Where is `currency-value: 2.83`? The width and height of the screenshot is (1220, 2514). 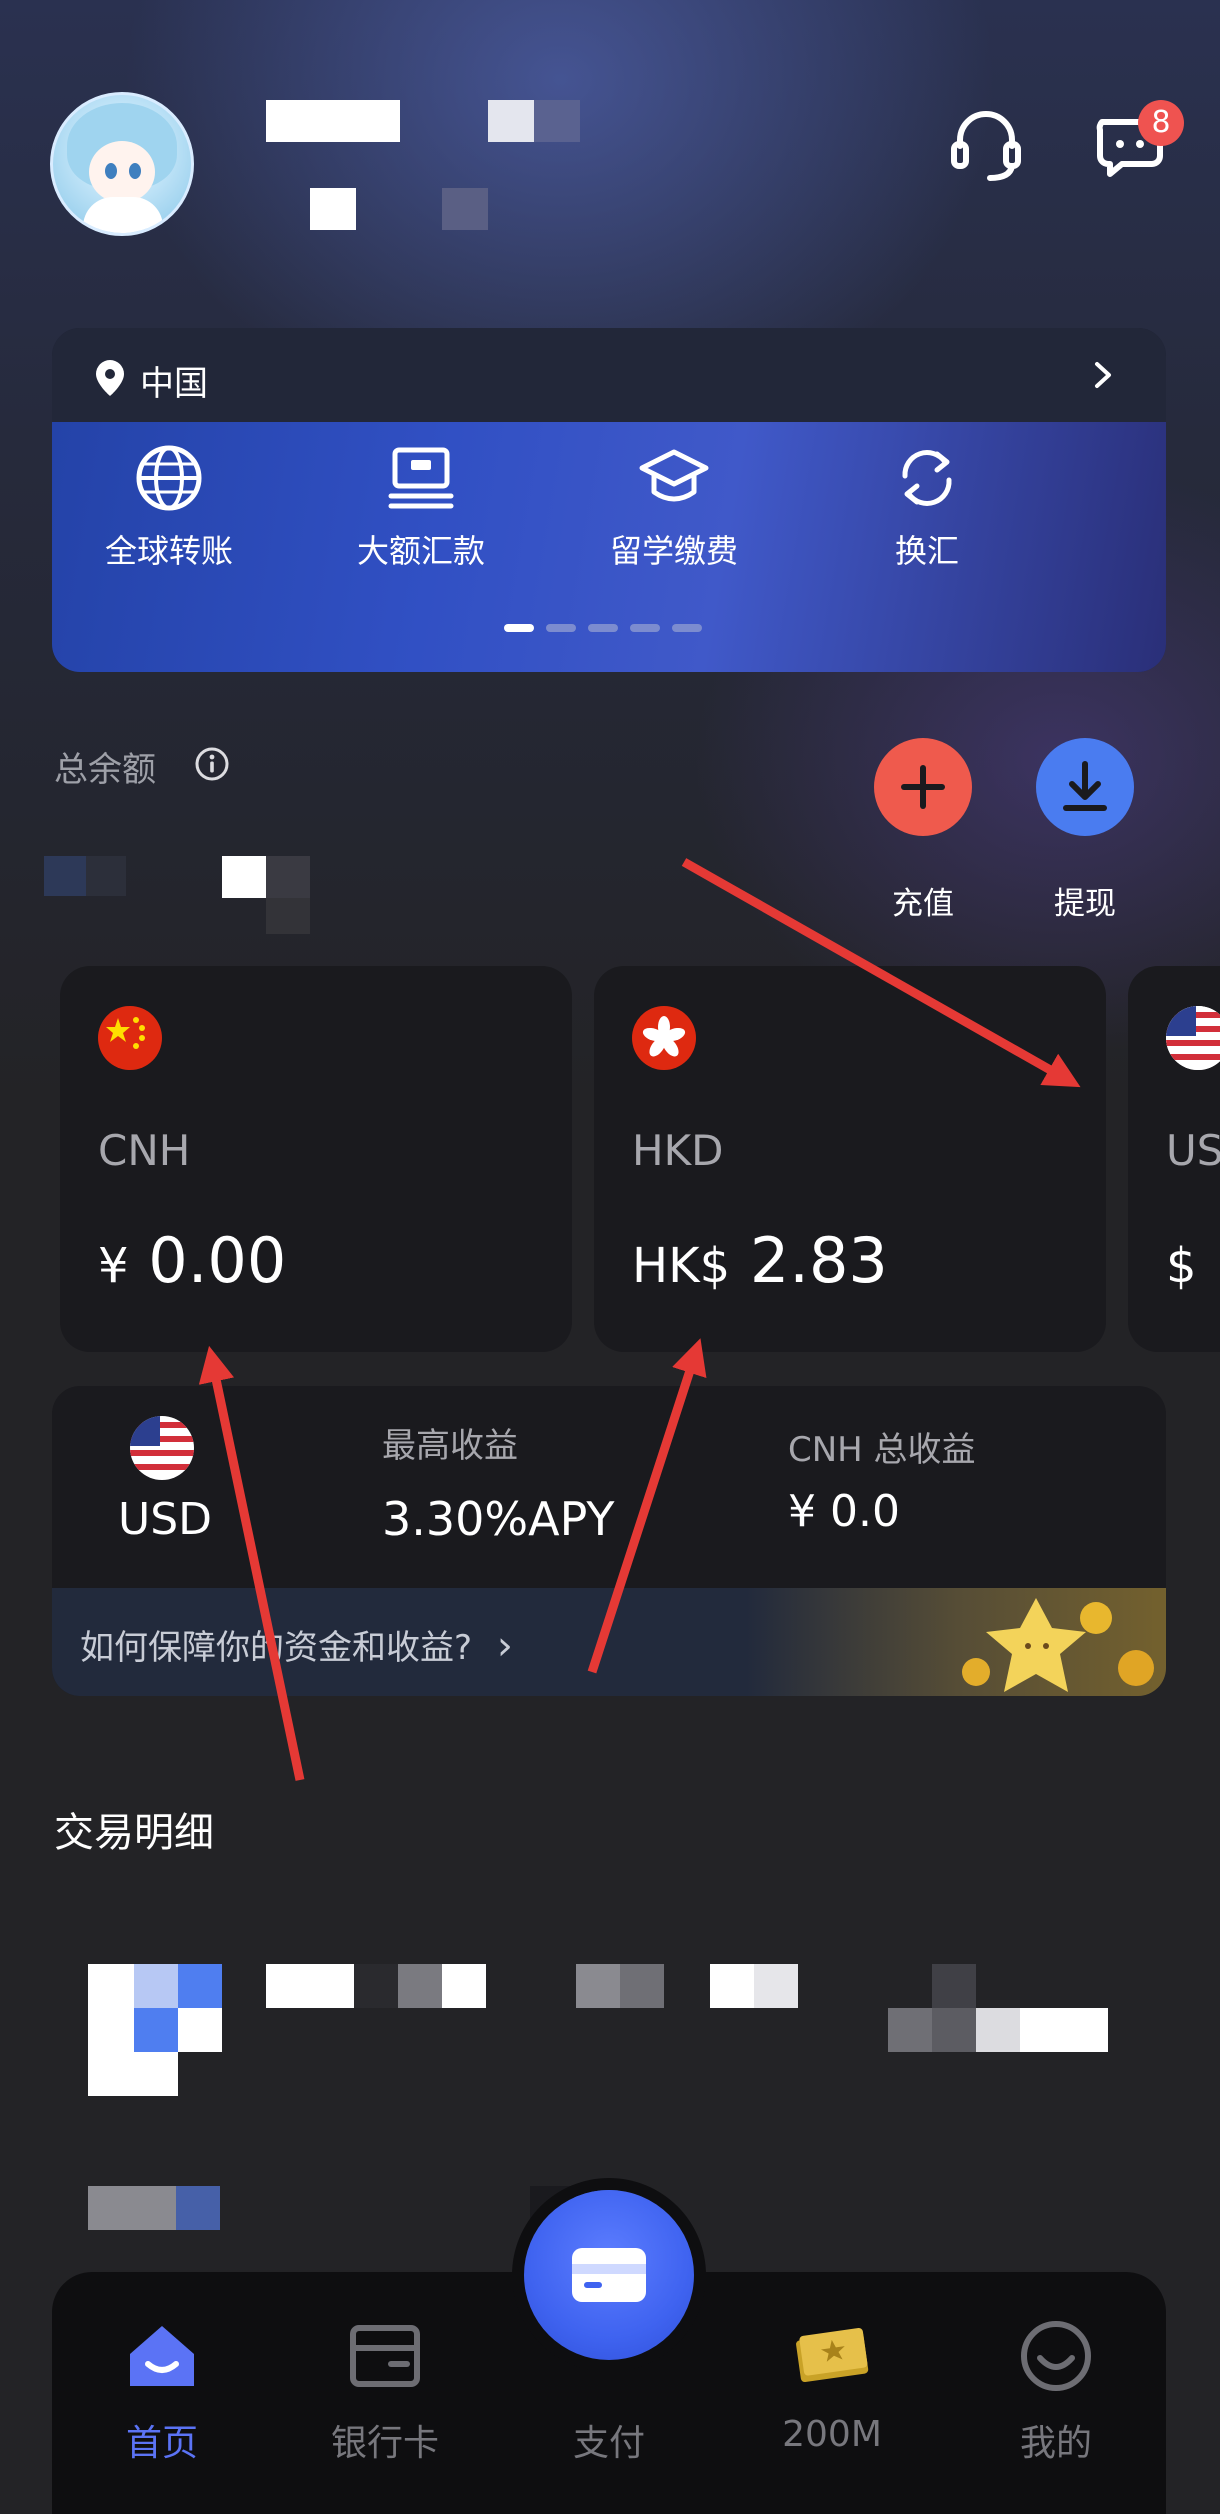 currency-value: 2.83 is located at coordinates (818, 1260).